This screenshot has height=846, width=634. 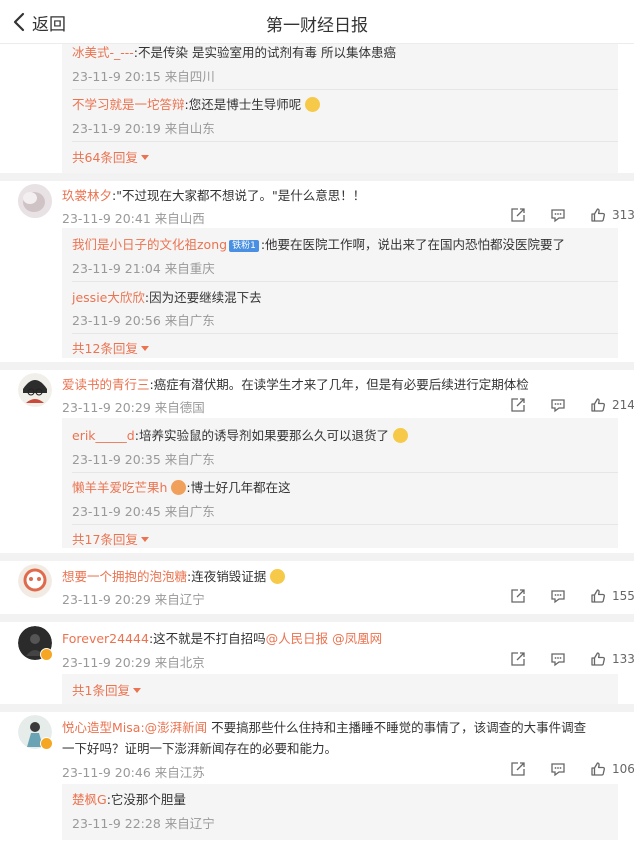 I want to click on more-replies-label: 共17条回复, so click(x=105, y=539).